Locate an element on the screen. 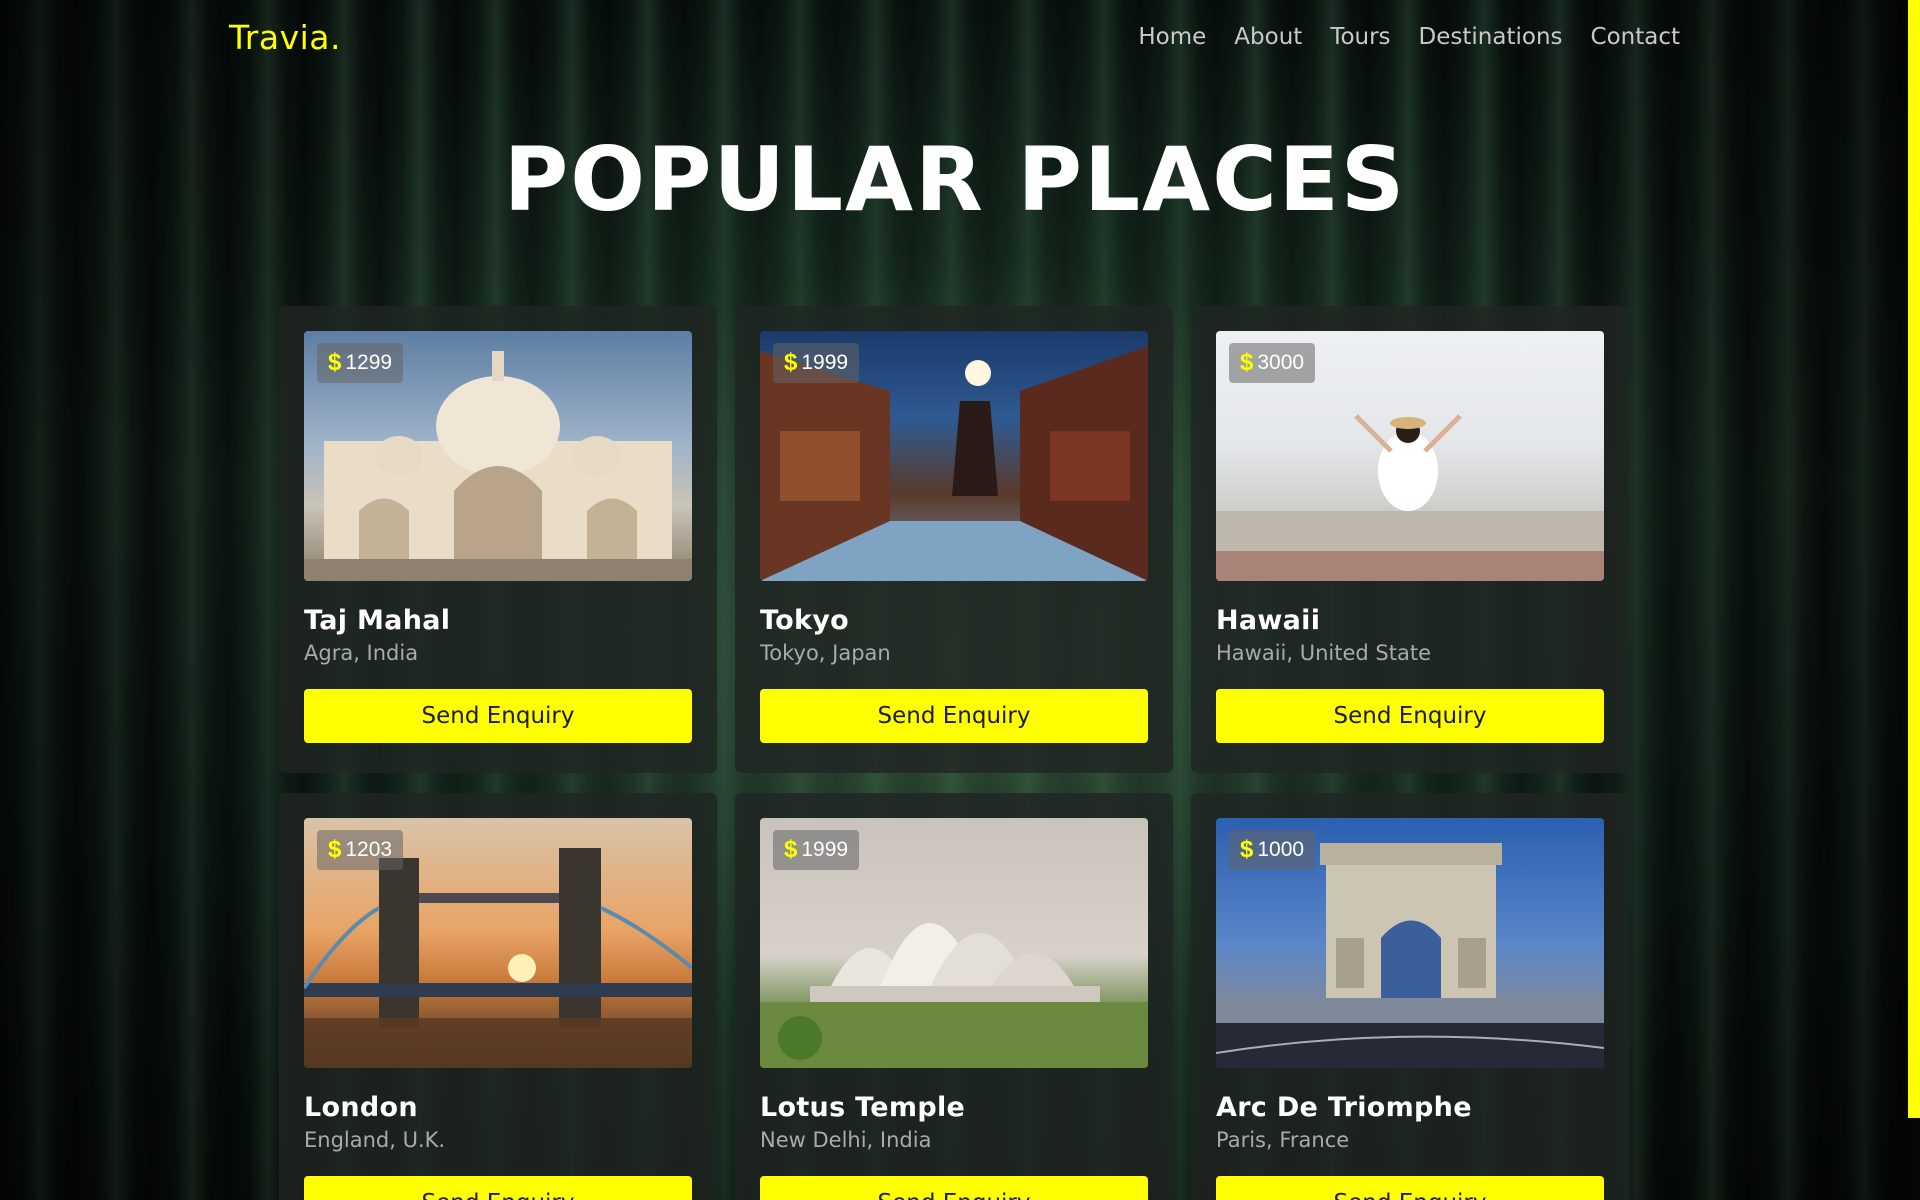  place-card: $ 1999 Tokyo Tokyo, Japan Send Enquiry is located at coordinates (954, 539).